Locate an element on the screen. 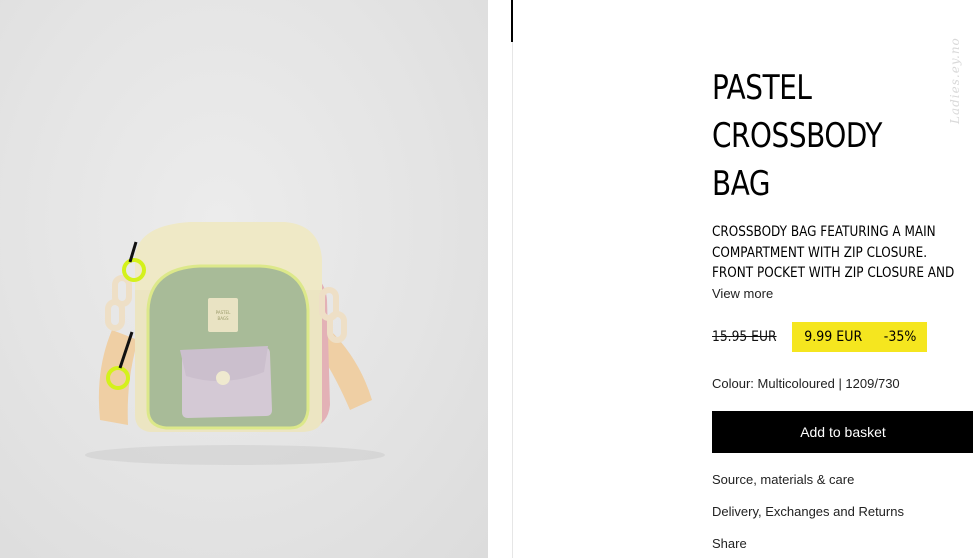  sale-price: 9.99 EUR is located at coordinates (833, 337).